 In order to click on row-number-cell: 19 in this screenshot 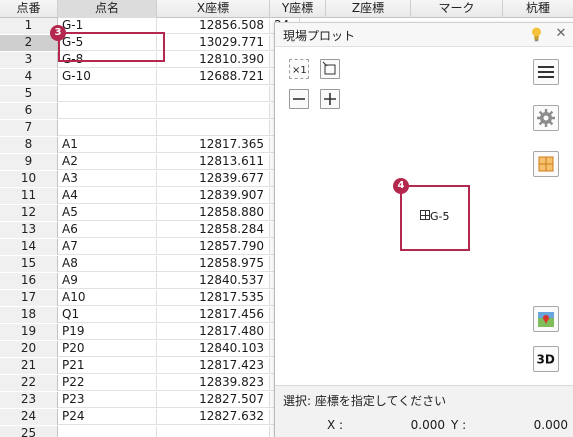, I will do `click(29, 332)`.